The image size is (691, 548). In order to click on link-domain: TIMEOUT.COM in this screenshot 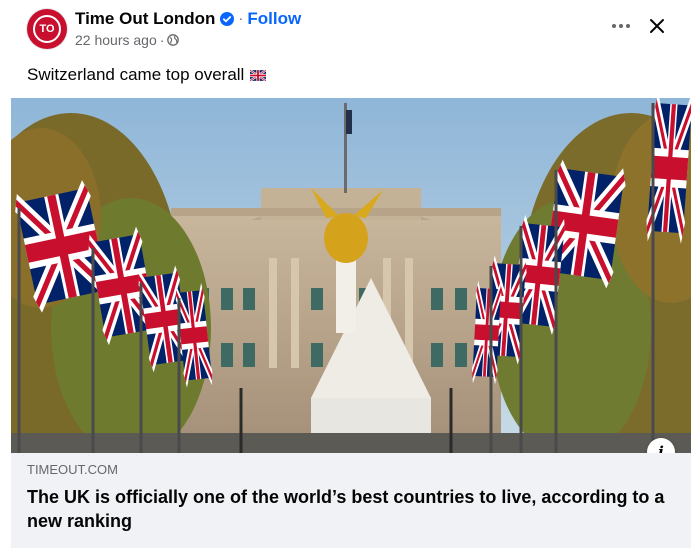, I will do `click(72, 469)`.